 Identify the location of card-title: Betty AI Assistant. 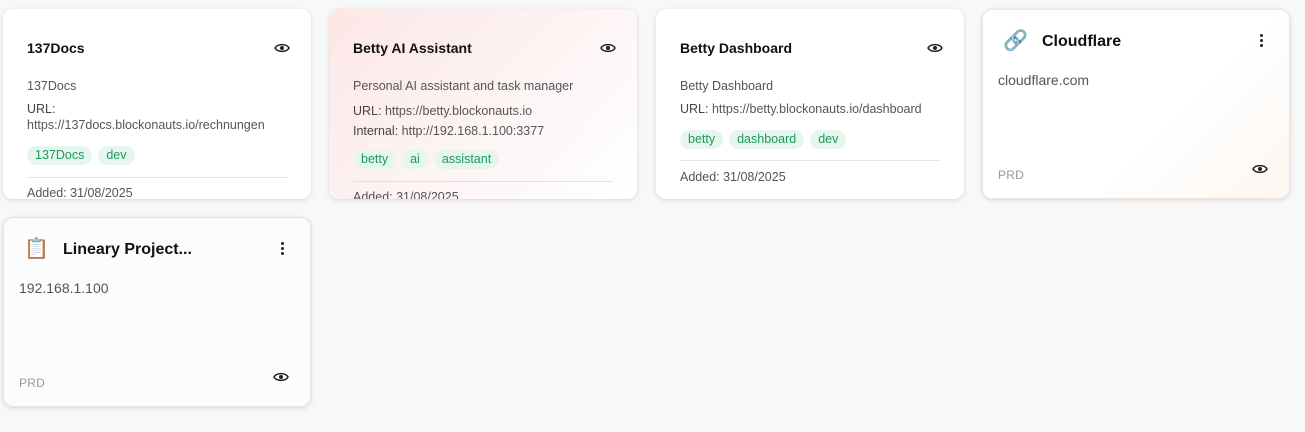
(412, 48).